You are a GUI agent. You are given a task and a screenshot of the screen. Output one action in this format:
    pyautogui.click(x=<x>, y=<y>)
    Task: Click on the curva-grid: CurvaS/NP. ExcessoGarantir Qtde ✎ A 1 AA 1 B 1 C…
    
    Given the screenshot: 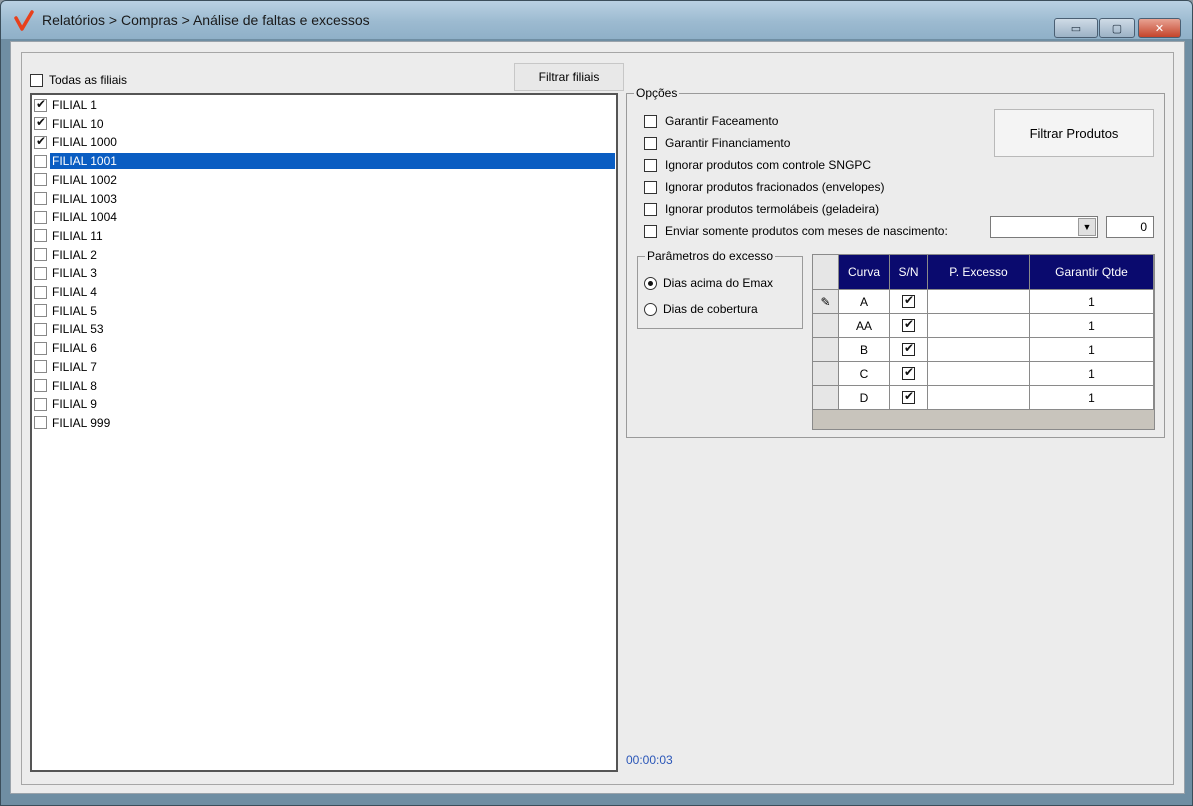 What is the action you would take?
    pyautogui.click(x=983, y=342)
    